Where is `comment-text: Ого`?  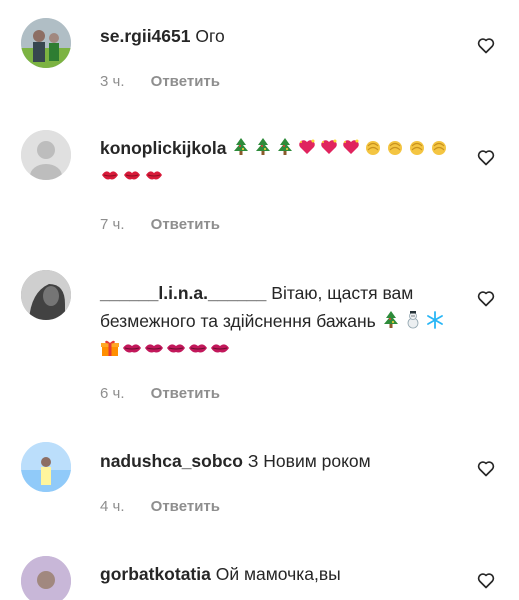
comment-text: Ого is located at coordinates (210, 36).